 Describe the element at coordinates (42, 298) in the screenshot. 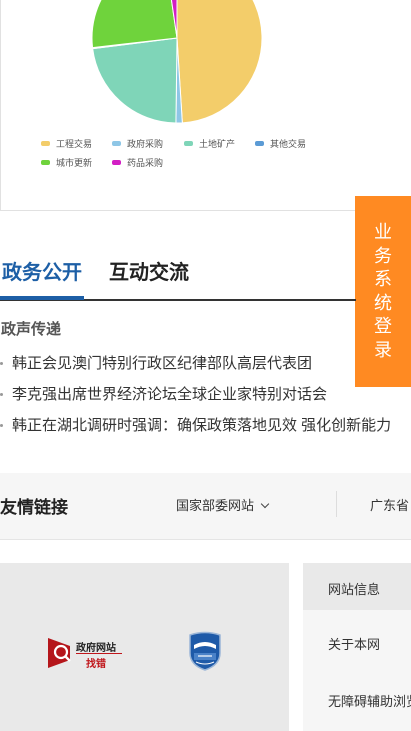

I see `active-tab-indicator` at that location.